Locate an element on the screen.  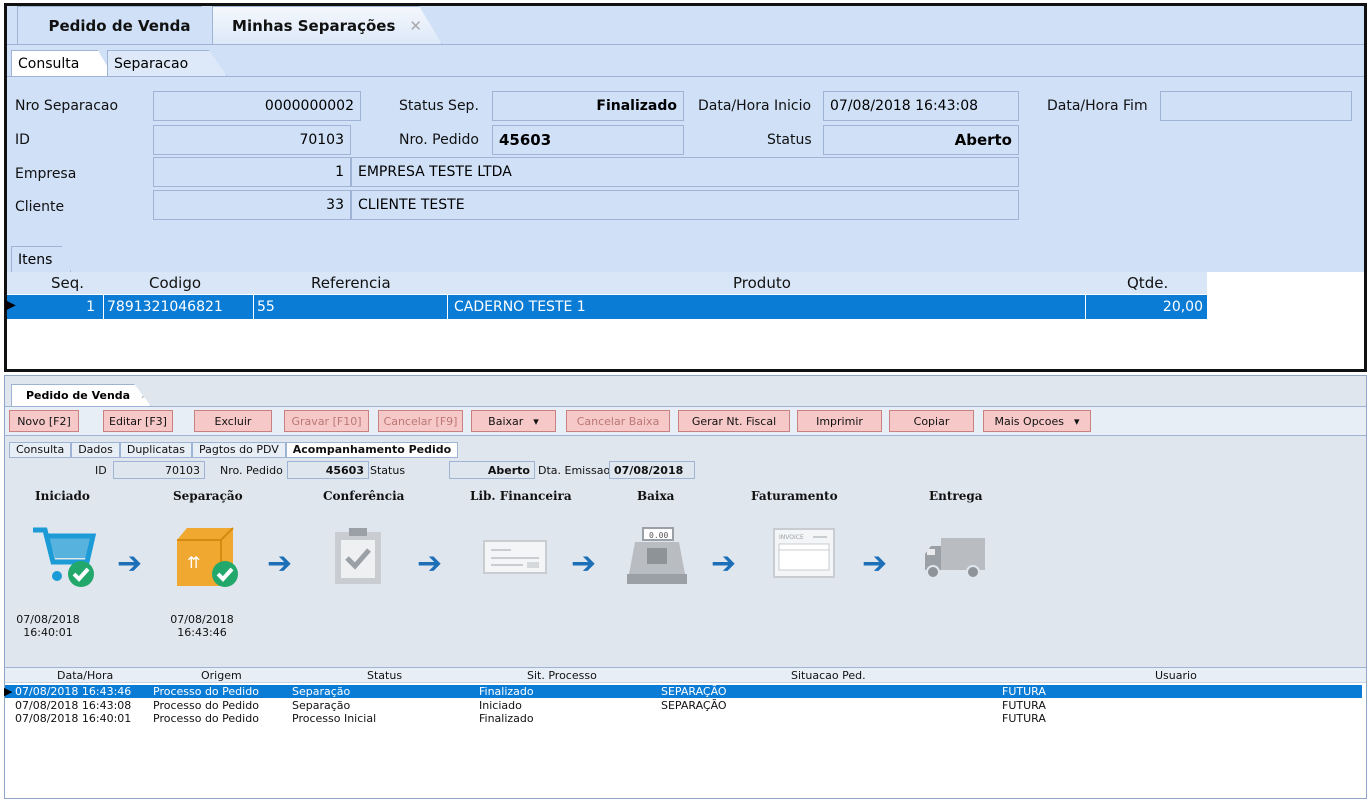
subtab-label: Consulta is located at coordinates (49, 63).